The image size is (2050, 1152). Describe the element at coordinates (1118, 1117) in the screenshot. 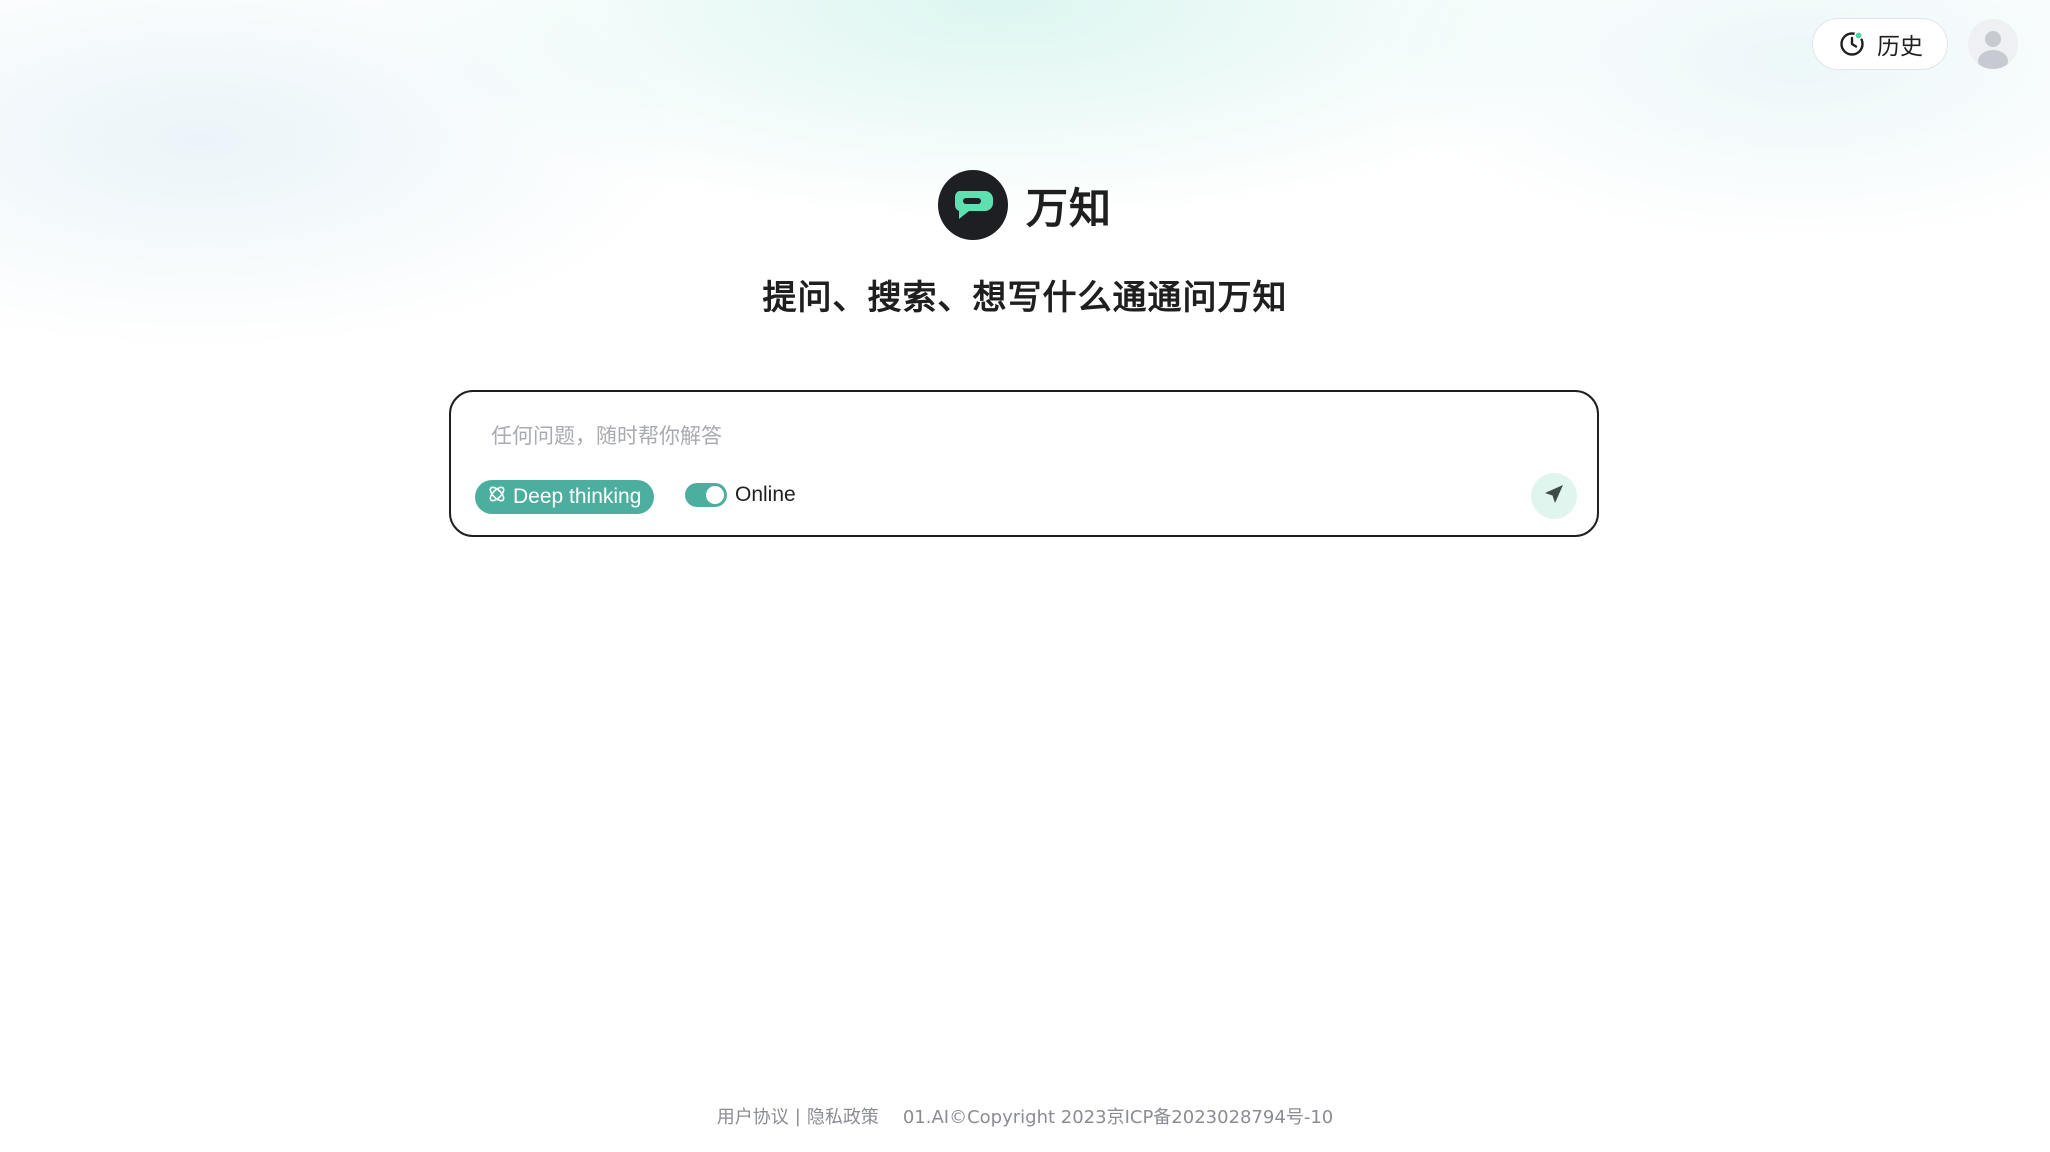

I see `copyright-text: 01.AI©Copyright 2023京ICP备2023028794号-10` at that location.